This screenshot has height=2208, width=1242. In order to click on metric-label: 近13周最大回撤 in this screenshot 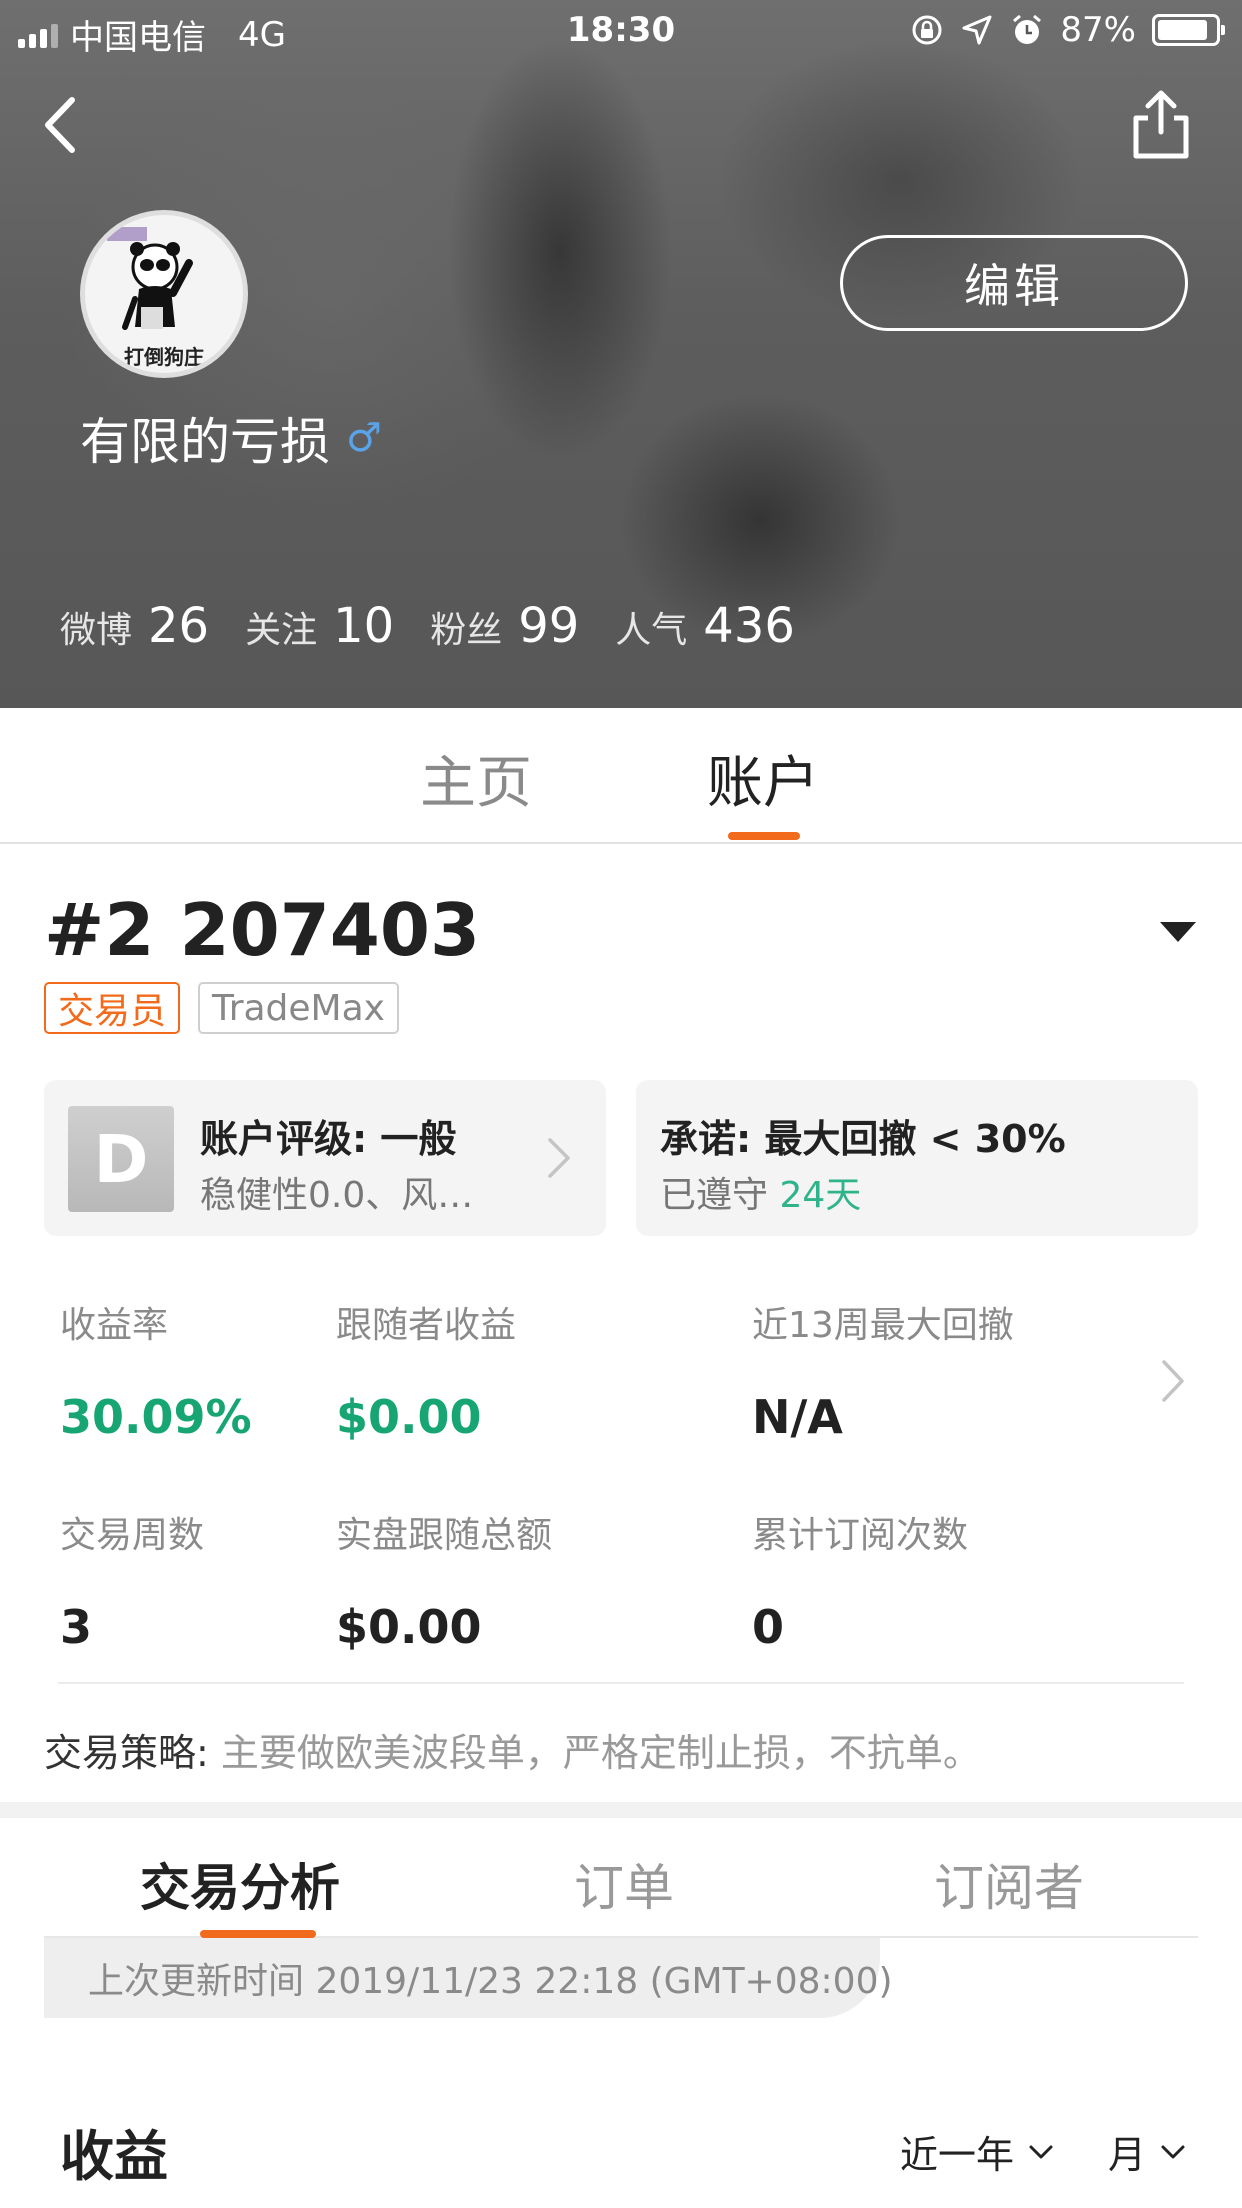, I will do `click(883, 1325)`.